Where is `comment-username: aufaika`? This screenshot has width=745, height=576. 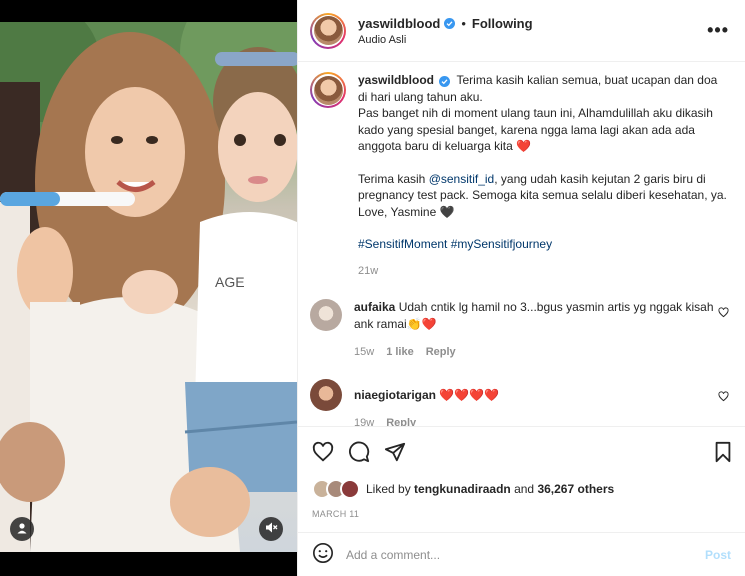 comment-username: aufaika is located at coordinates (374, 307).